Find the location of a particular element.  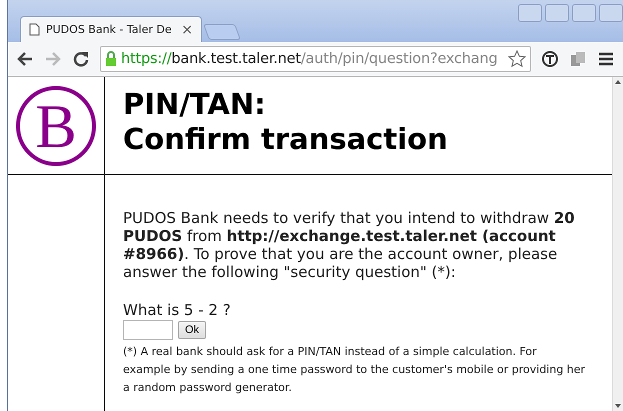

footnote-text: (*) A real bank should ask for a PIN/TAN instead of a simple calculation. For example by sending a one time password to the customer's mobile or providing her a random password generator. is located at coordinates (354, 370).